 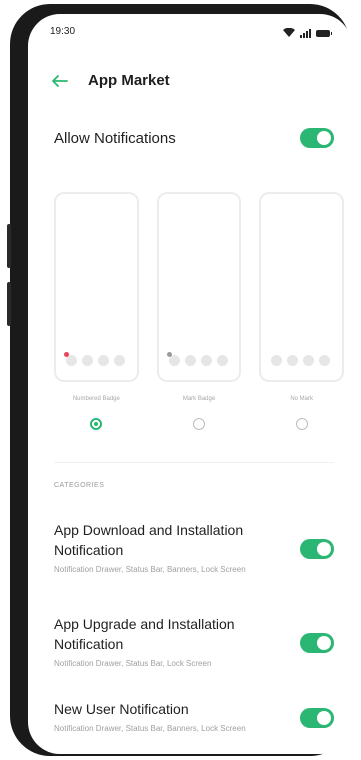 I want to click on allow-notifications-toggle, so click(x=317, y=138).